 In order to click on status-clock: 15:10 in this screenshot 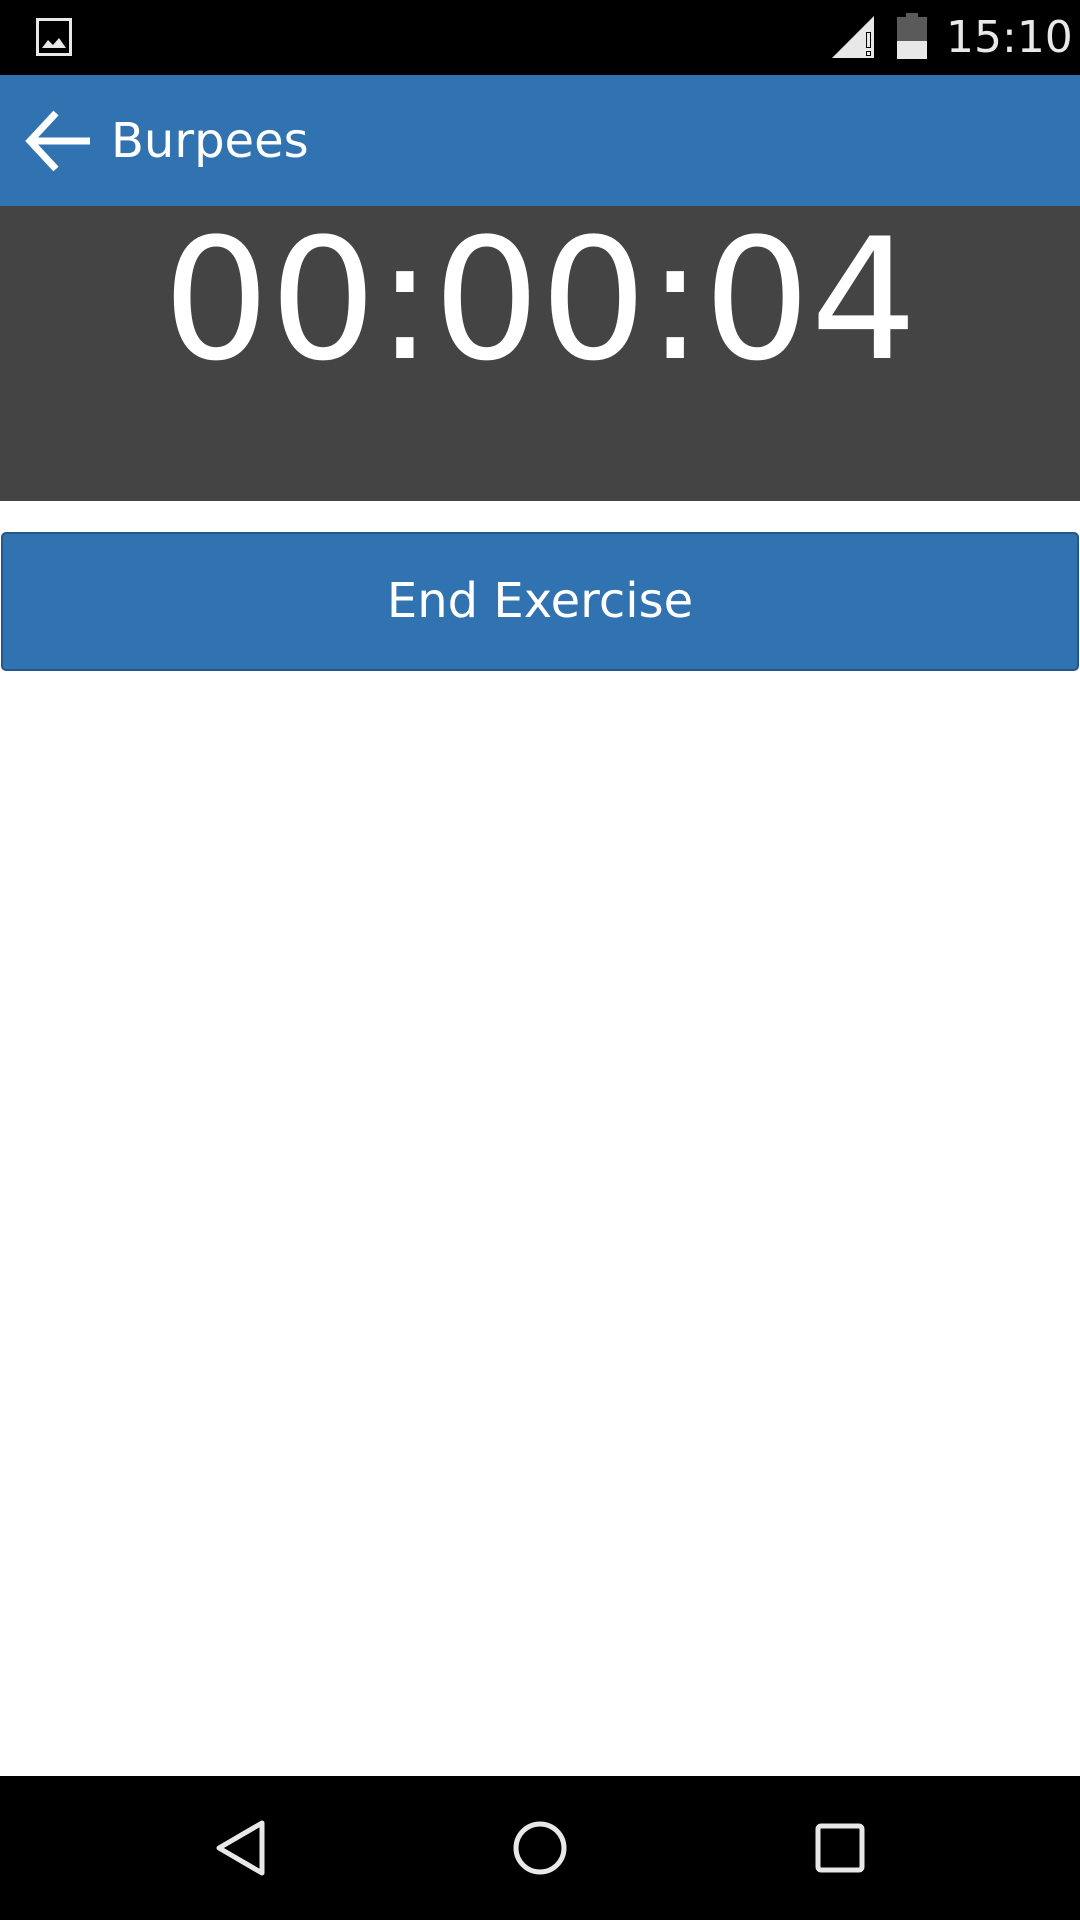, I will do `click(1009, 37)`.